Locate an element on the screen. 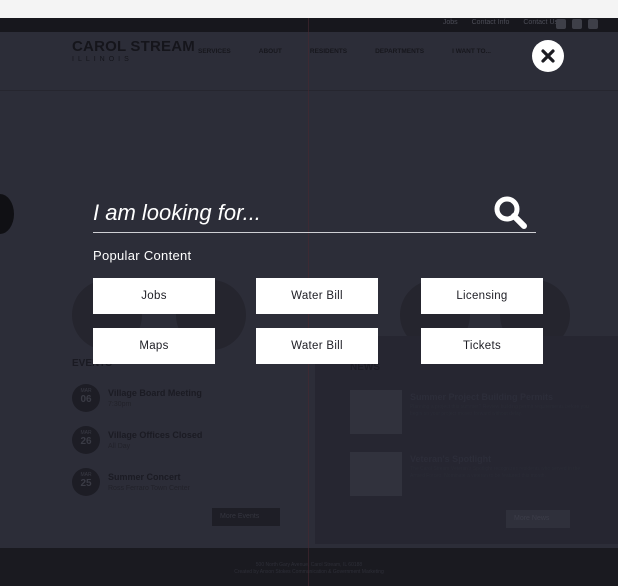 Image resolution: width=618 pixels, height=586 pixels. popular-content-heading: Popular Content is located at coordinates (142, 255).